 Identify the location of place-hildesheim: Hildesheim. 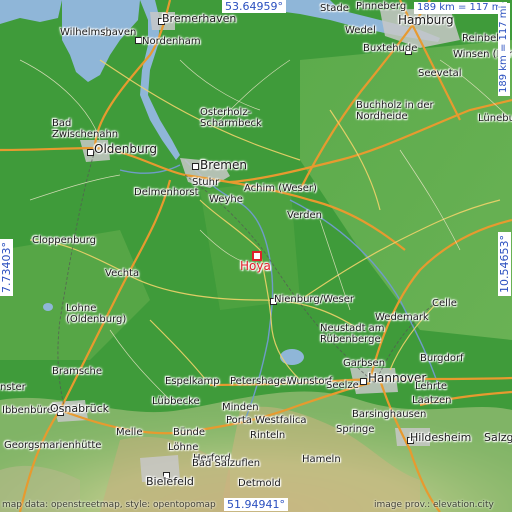
(441, 437).